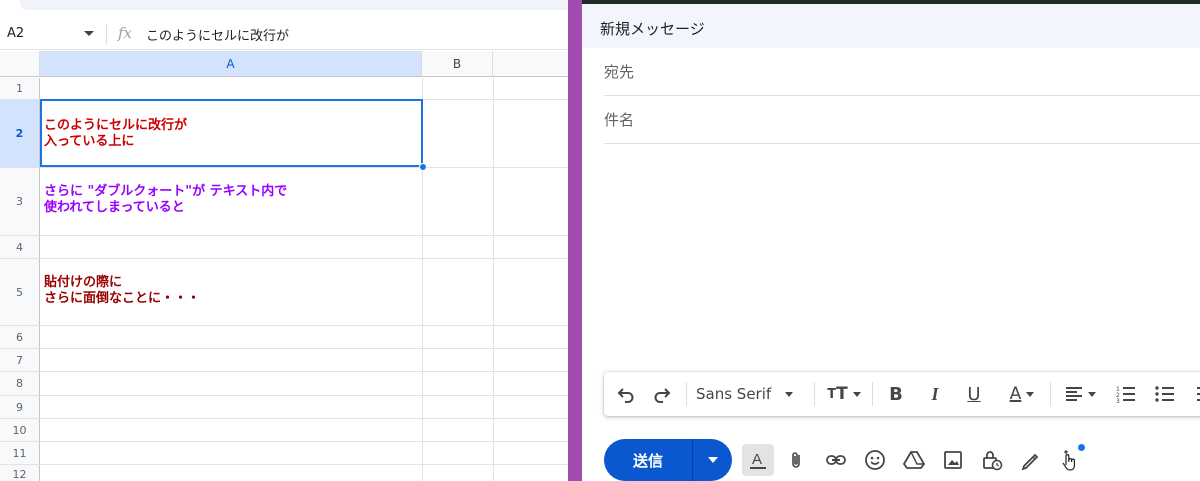 Image resolution: width=1200 pixels, height=481 pixels. Describe the element at coordinates (20, 383) in the screenshot. I see `row-header: 8` at that location.